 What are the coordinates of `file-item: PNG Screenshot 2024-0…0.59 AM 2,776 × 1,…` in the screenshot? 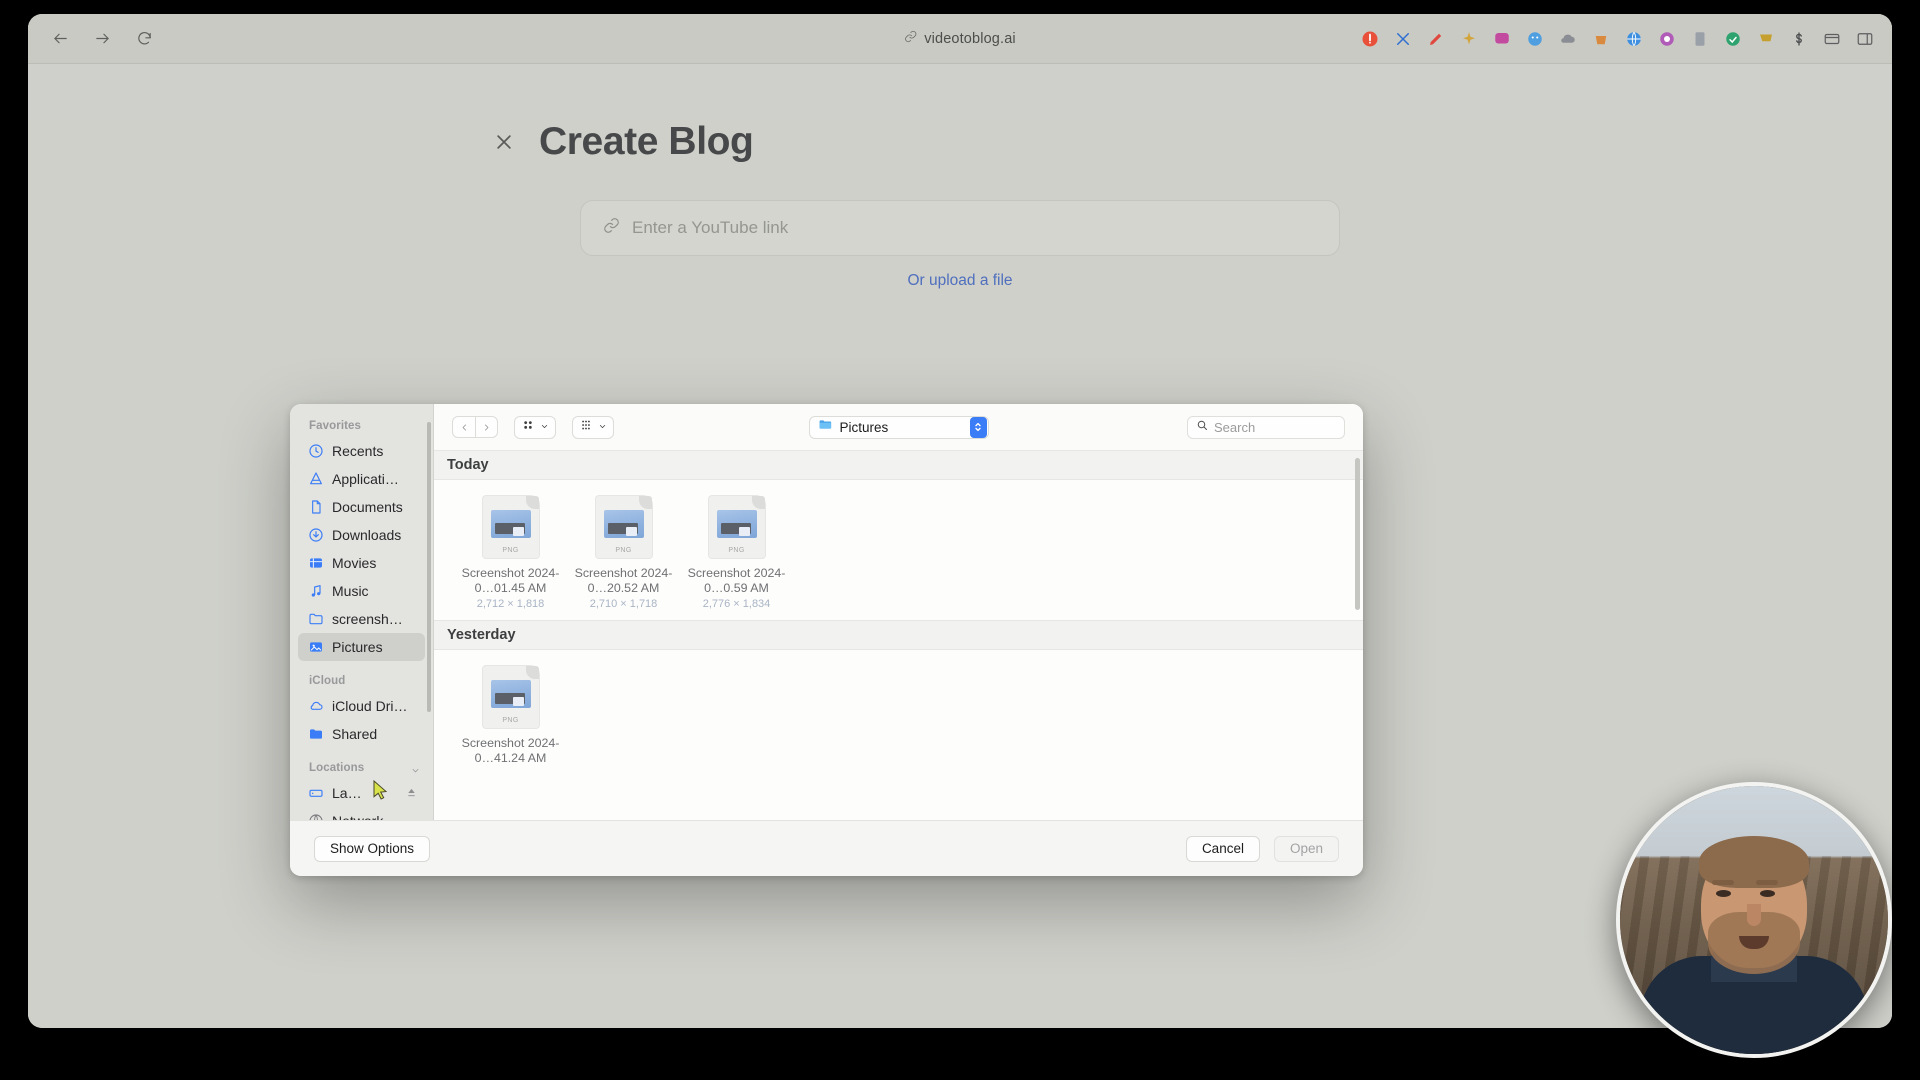 It's located at (736, 553).